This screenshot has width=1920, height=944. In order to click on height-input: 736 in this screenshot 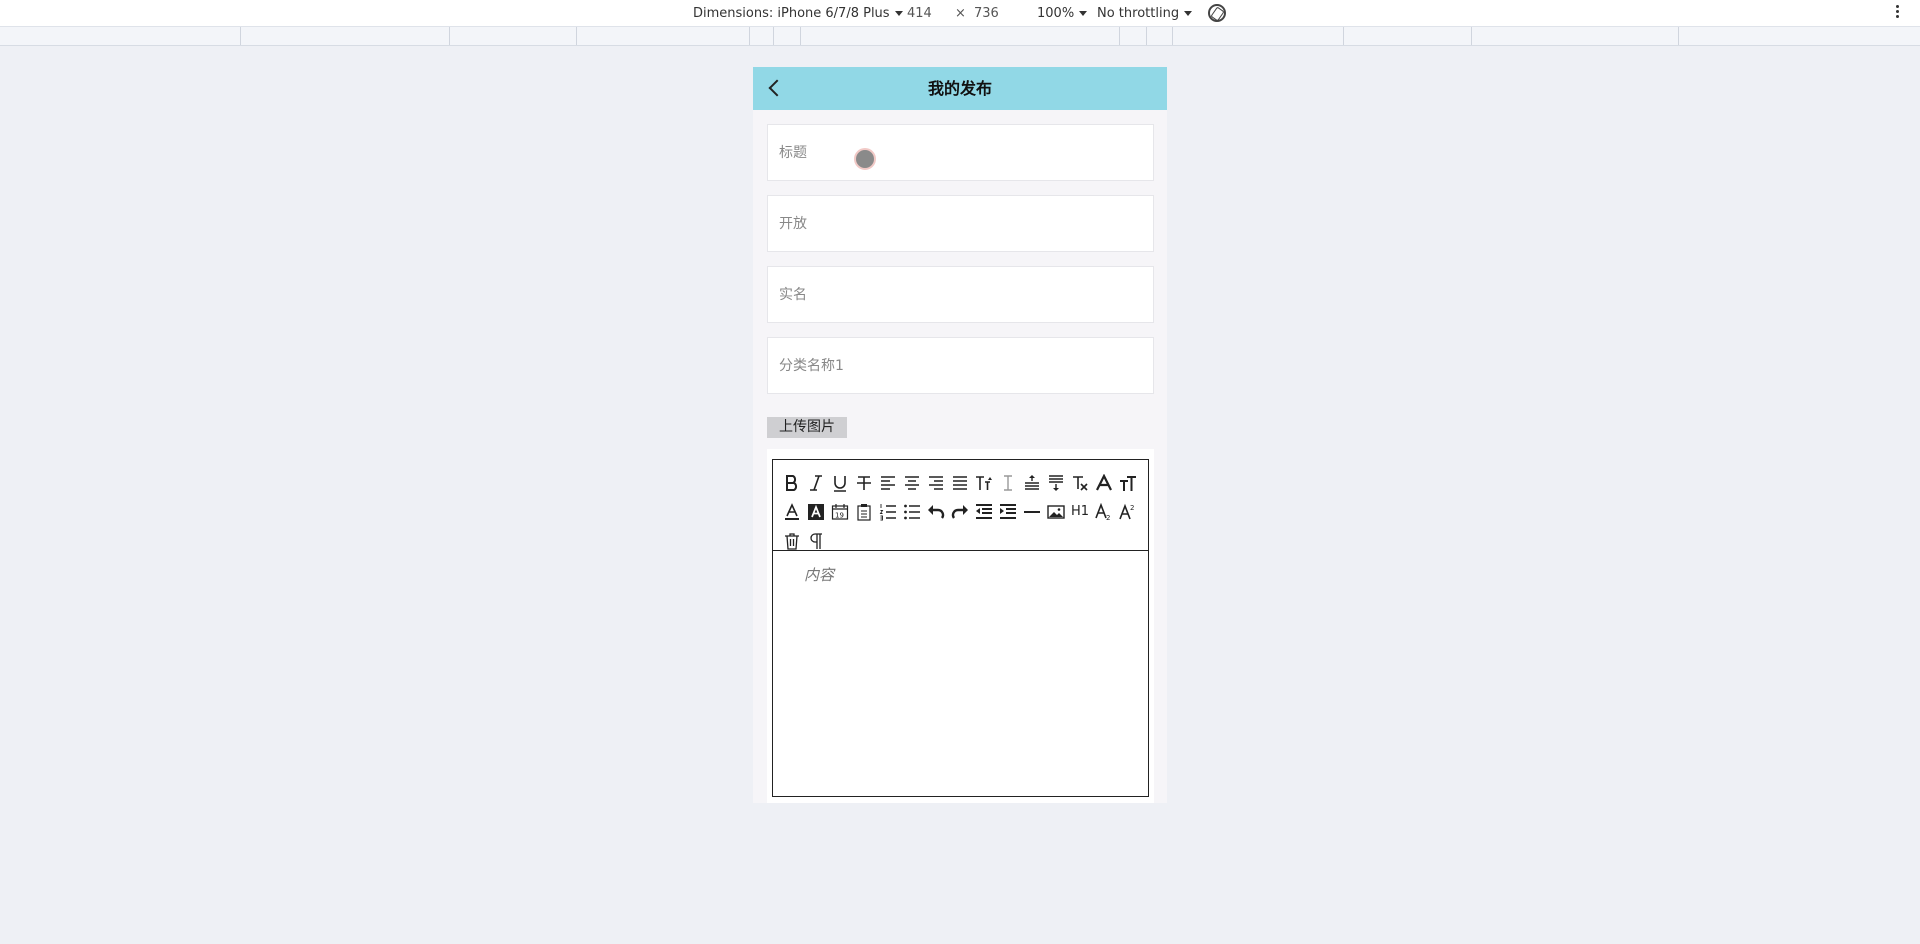, I will do `click(986, 13)`.